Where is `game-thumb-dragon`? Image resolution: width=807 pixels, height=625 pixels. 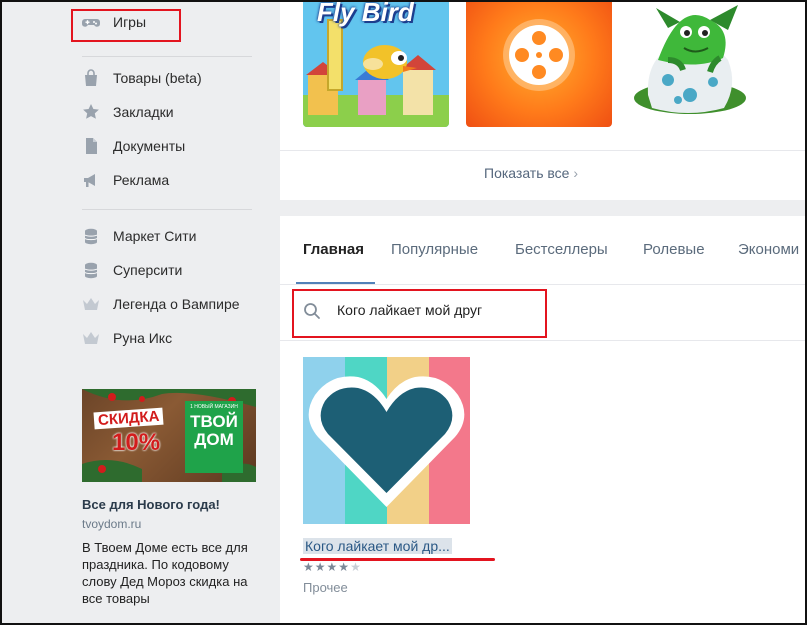 game-thumb-dragon is located at coordinates (701, 63).